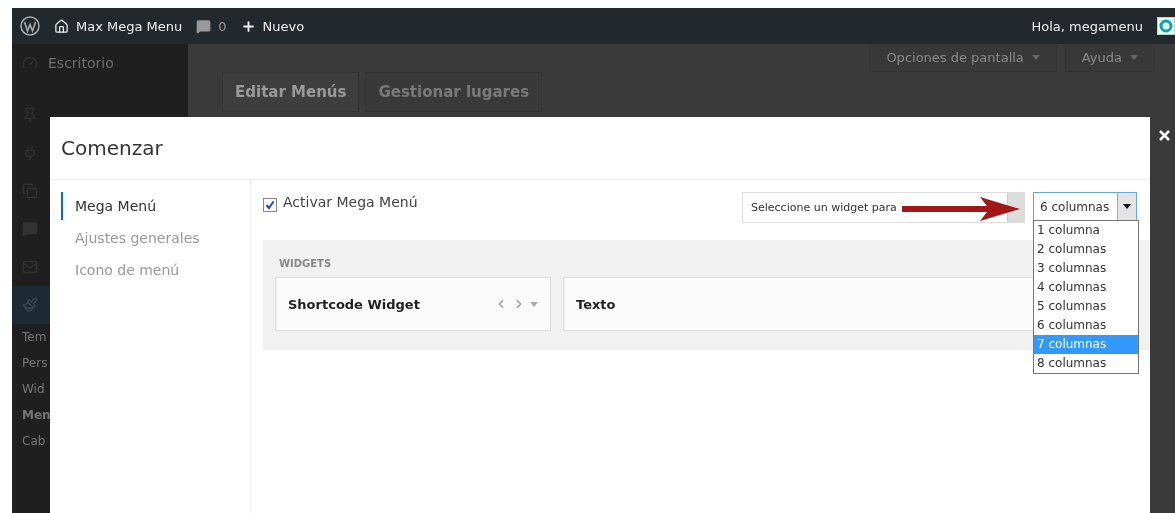 The height and width of the screenshot is (513, 1175). I want to click on submenu-item: Cab, so click(29, 441).